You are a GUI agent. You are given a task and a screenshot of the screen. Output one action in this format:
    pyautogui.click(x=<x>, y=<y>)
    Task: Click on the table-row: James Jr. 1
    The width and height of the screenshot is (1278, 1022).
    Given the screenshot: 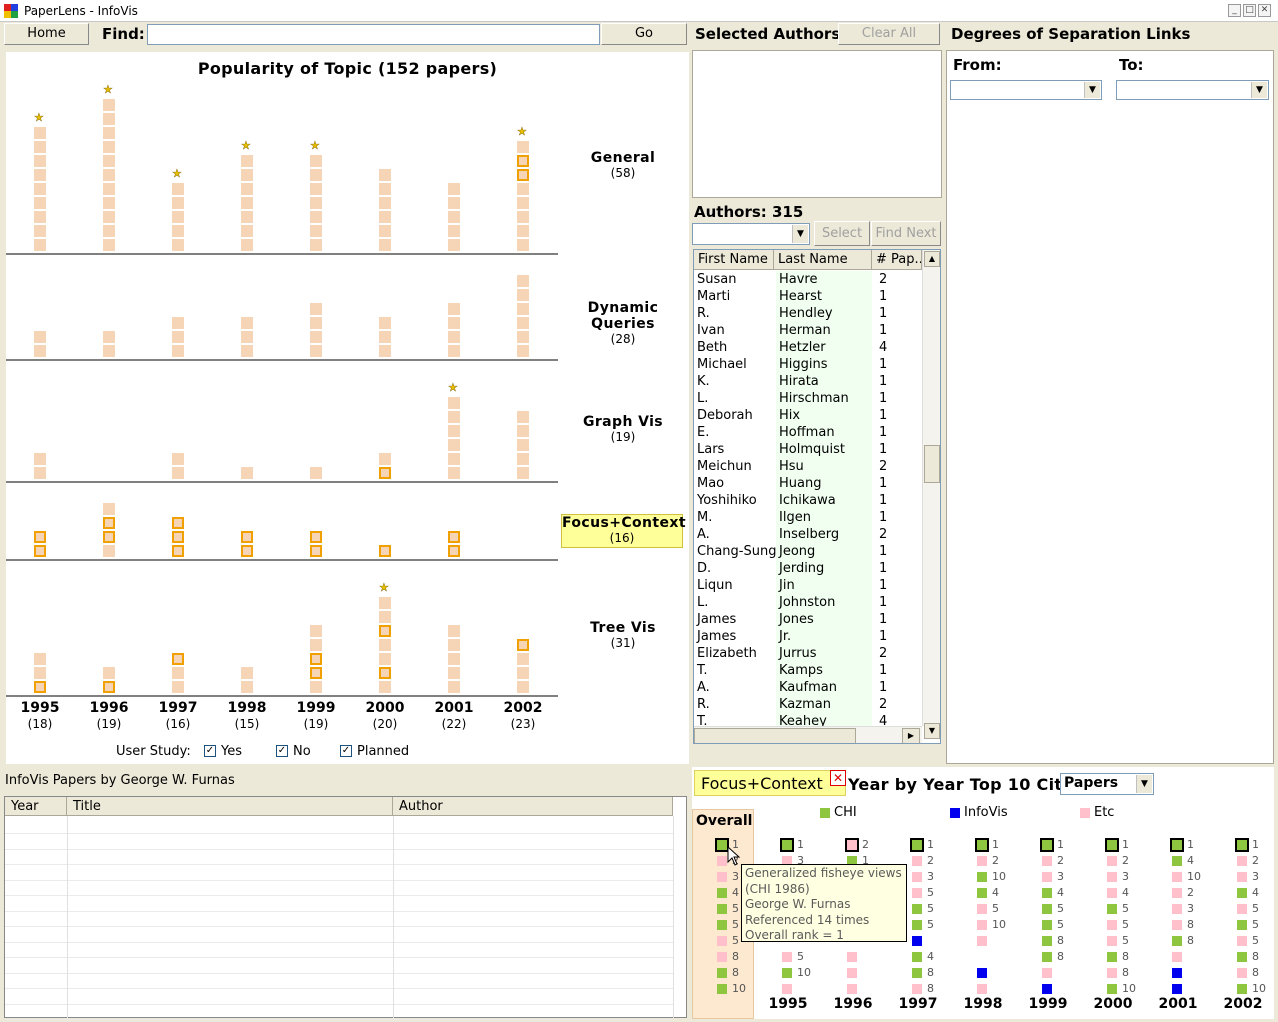 What is the action you would take?
    pyautogui.click(x=808, y=636)
    